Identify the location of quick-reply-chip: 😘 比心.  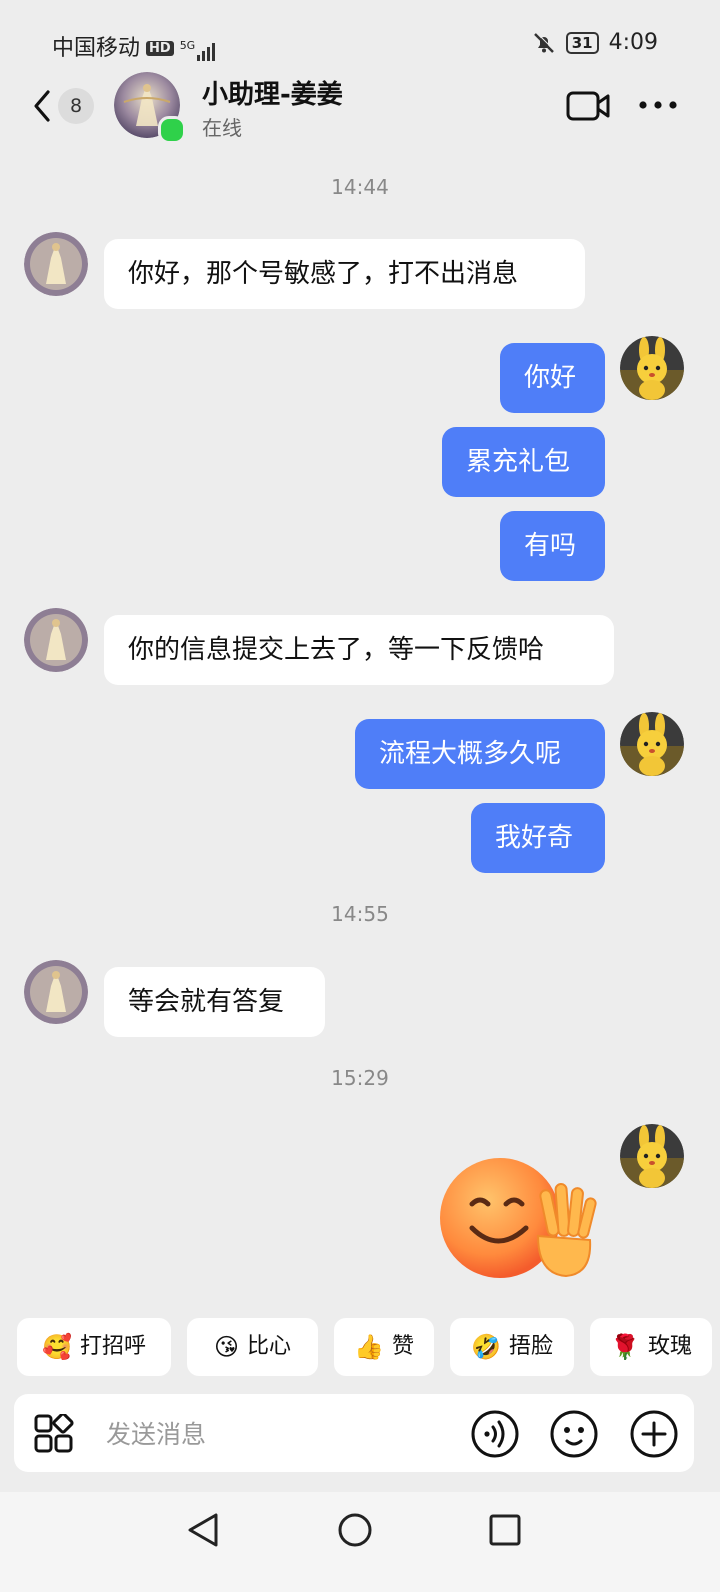
(252, 1347).